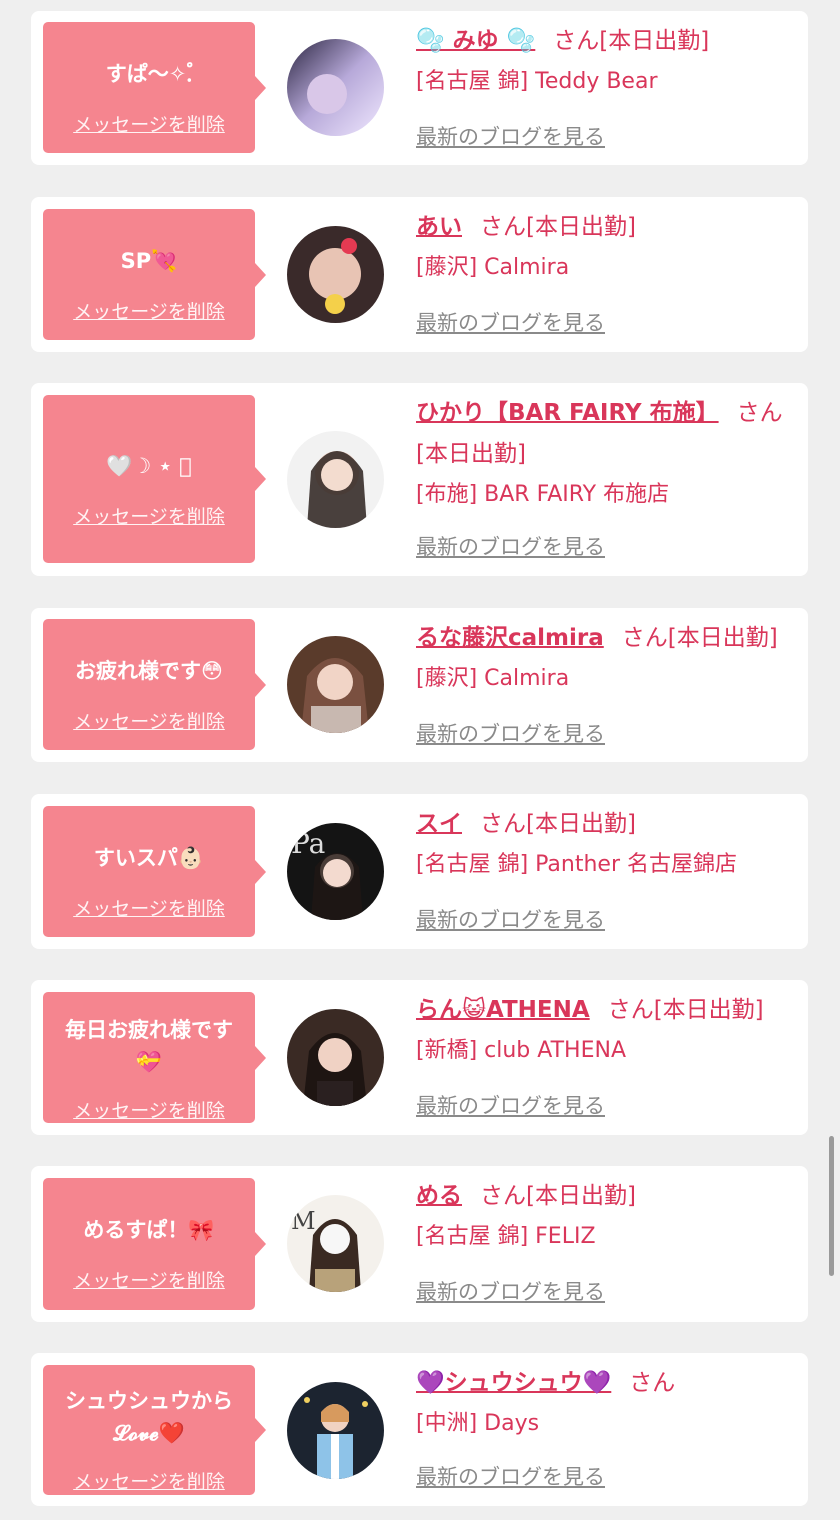  I want to click on message-text: めるすぱ！🎀, so click(149, 1230).